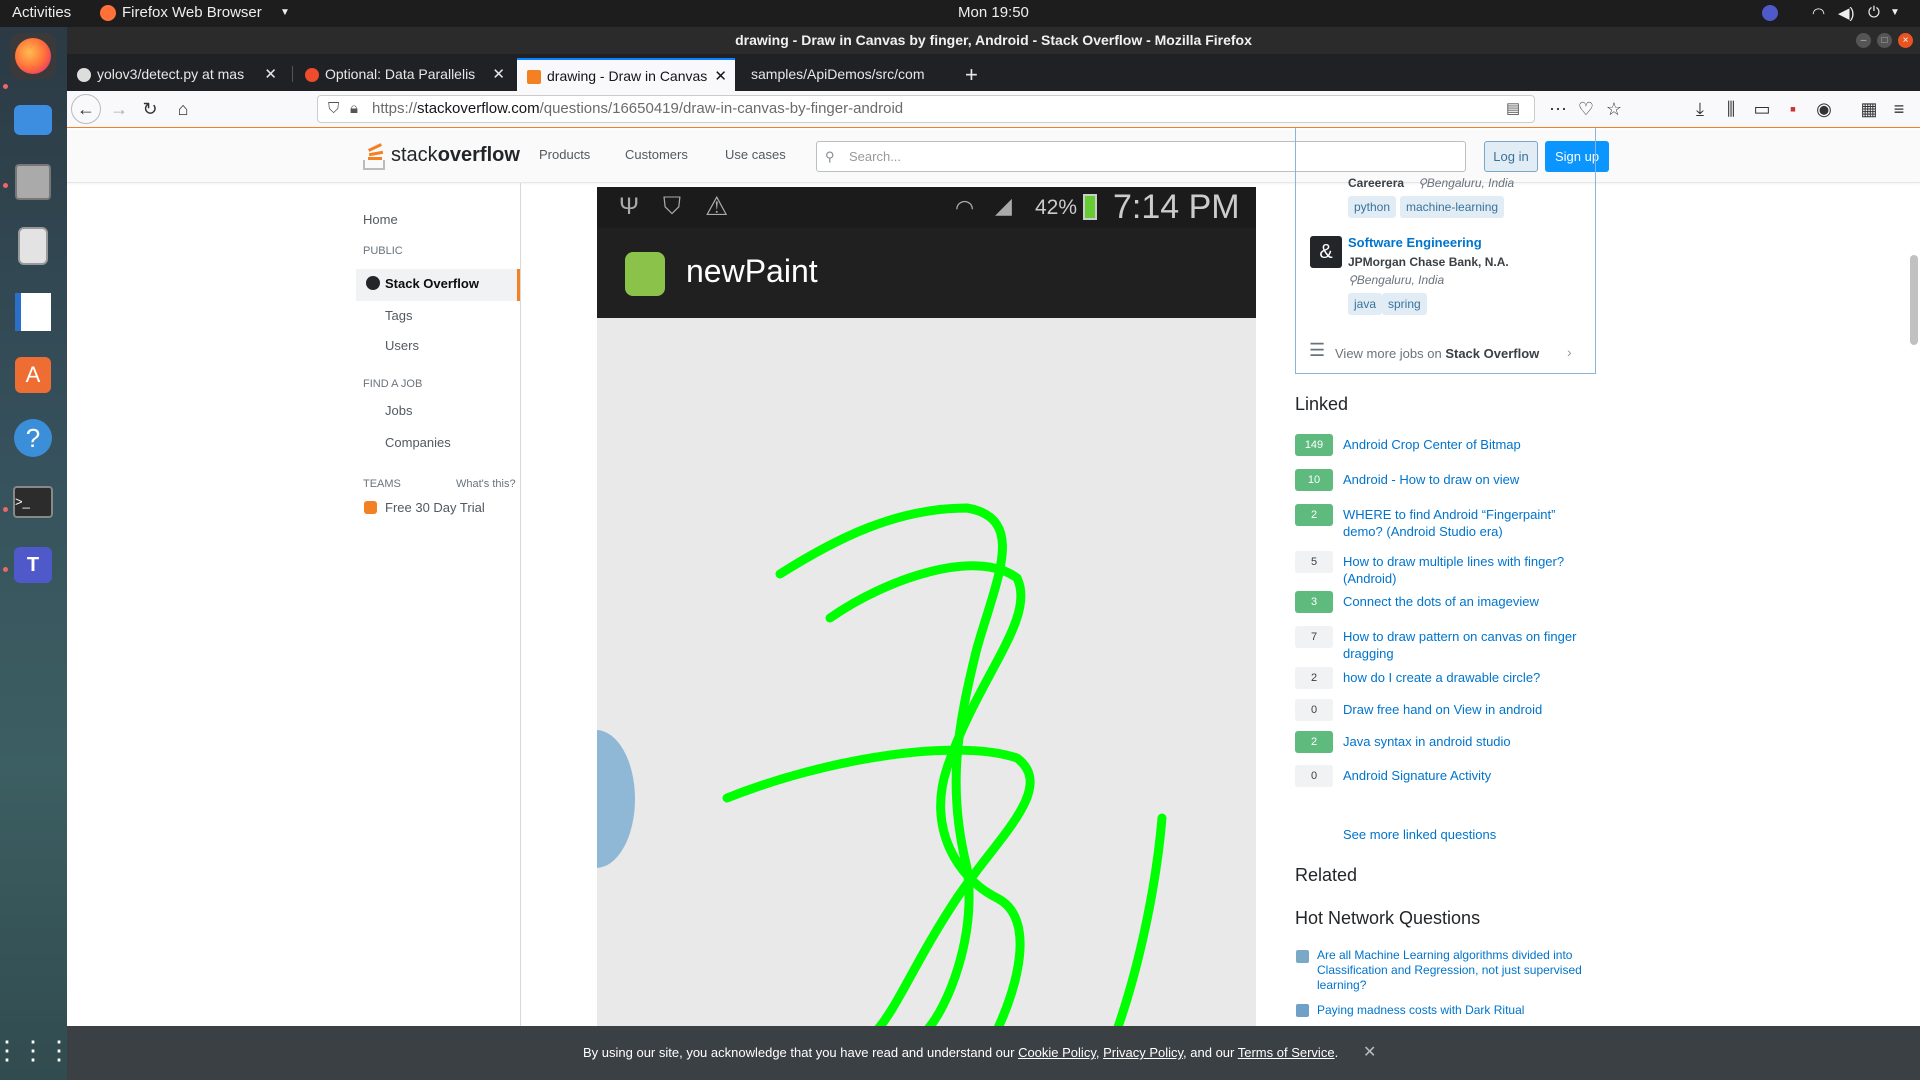  I want to click on warning-icon: ⚠, so click(717, 206).